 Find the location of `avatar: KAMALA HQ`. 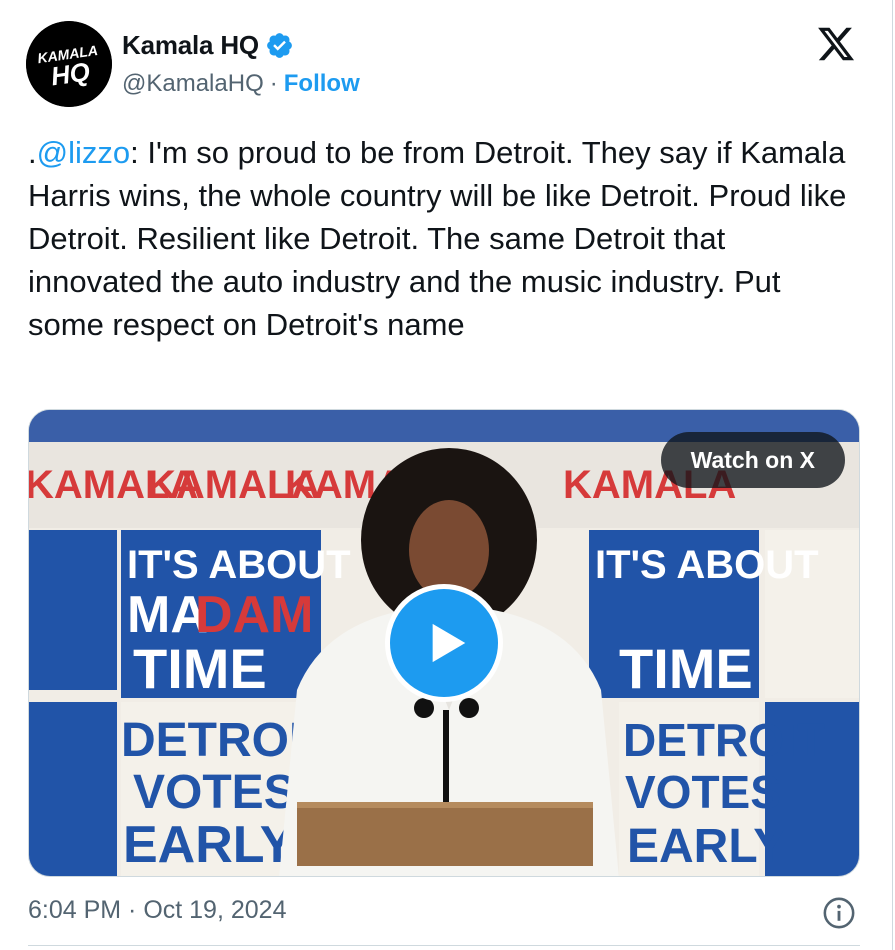

avatar: KAMALA HQ is located at coordinates (69, 64).